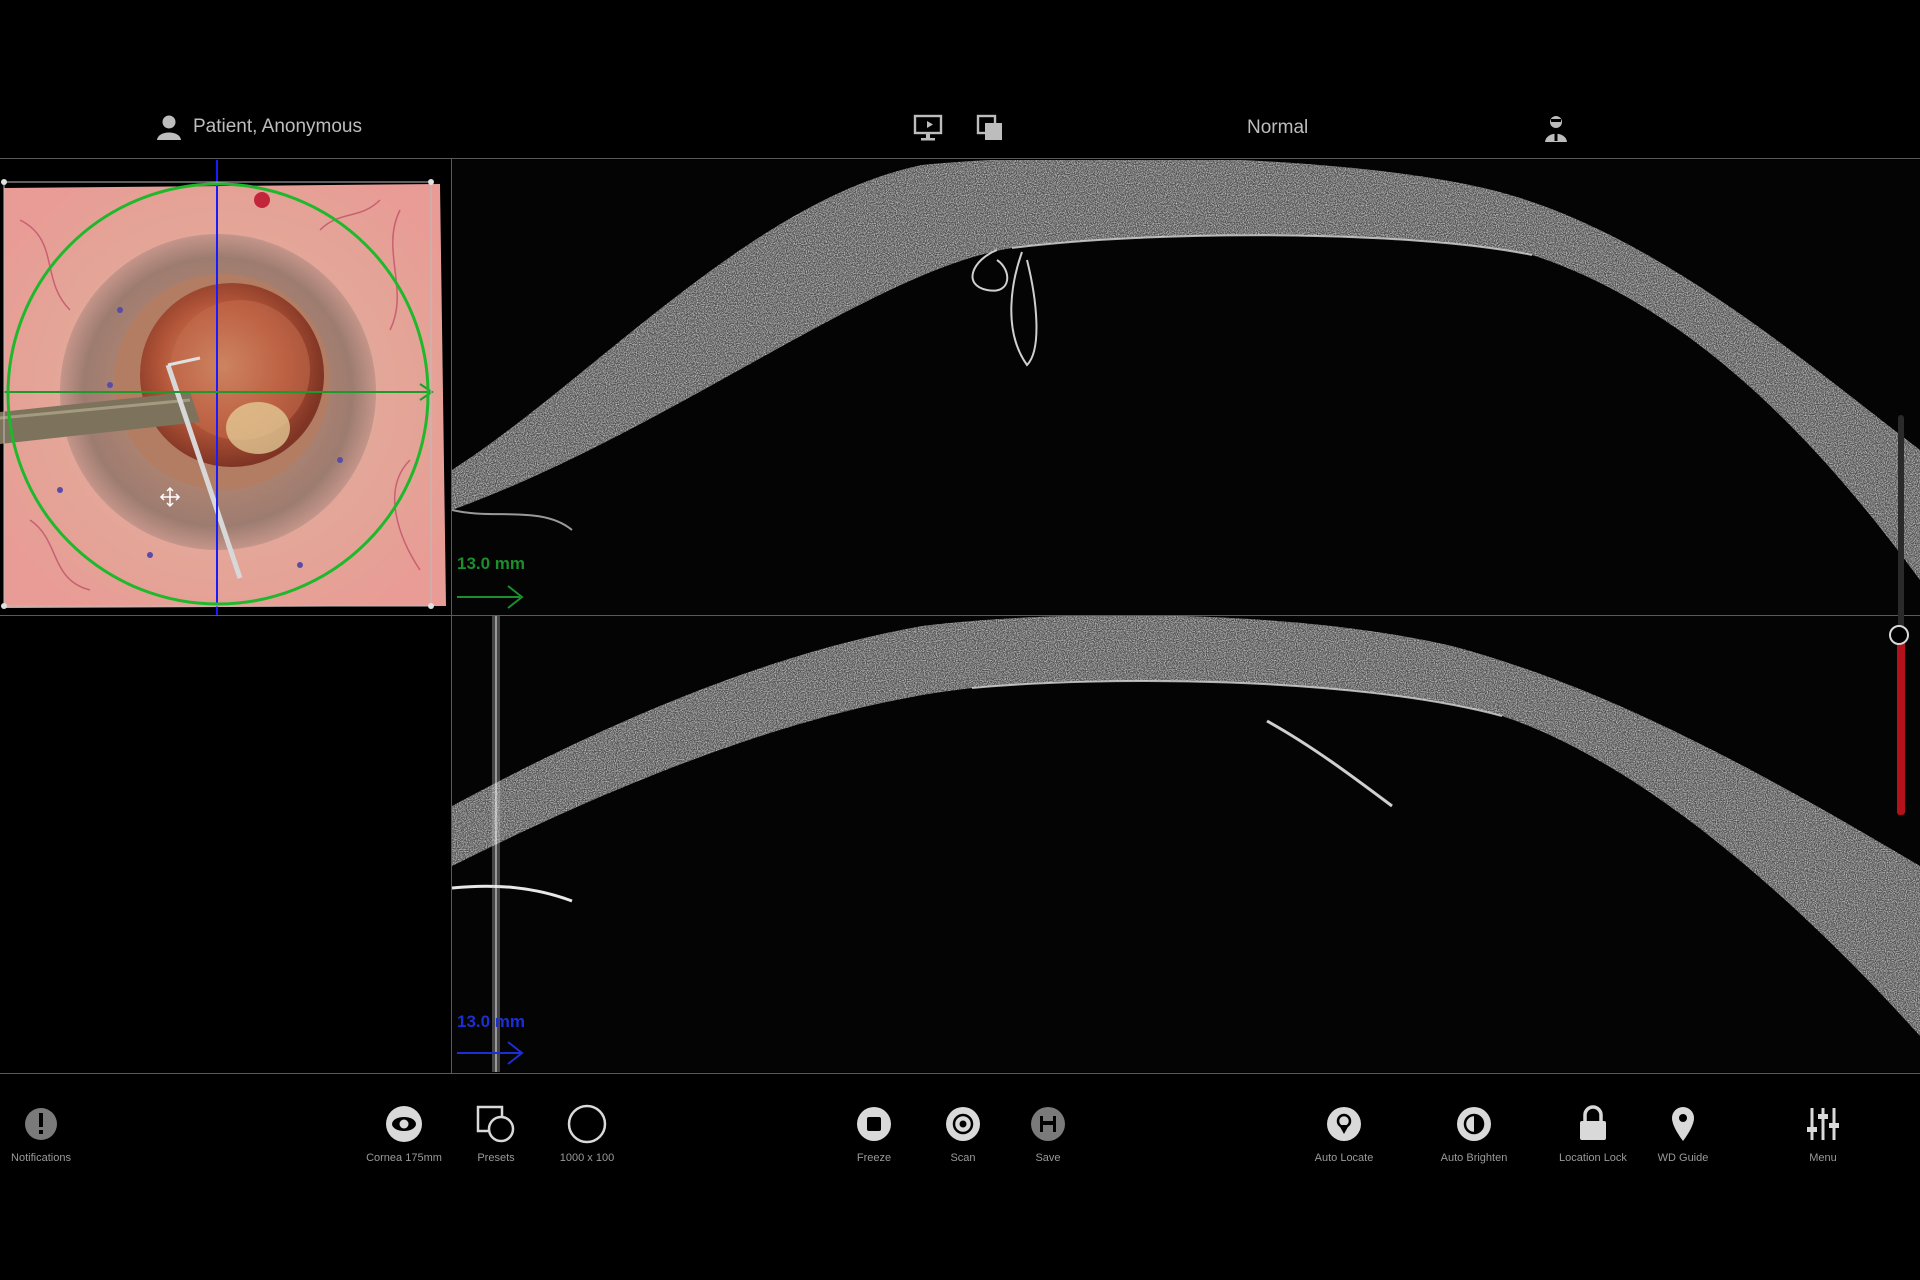 Image resolution: width=1920 pixels, height=1280 pixels. What do you see at coordinates (404, 1124) in the screenshot?
I see `eye-icon` at bounding box center [404, 1124].